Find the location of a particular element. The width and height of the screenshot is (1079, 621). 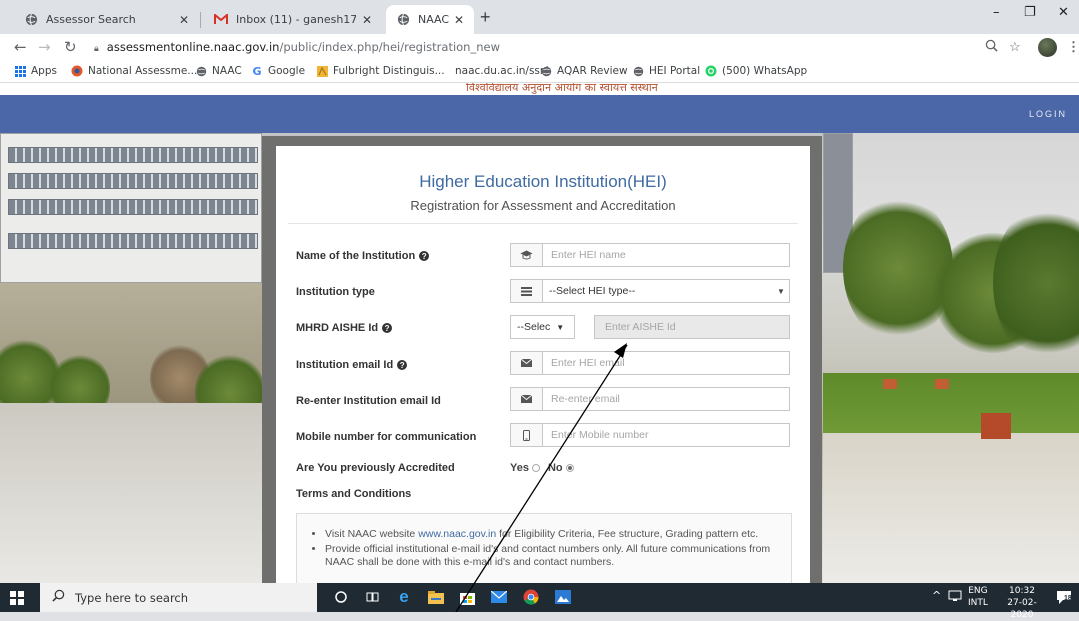

institution-type-label: Institution type is located at coordinates (335, 292).